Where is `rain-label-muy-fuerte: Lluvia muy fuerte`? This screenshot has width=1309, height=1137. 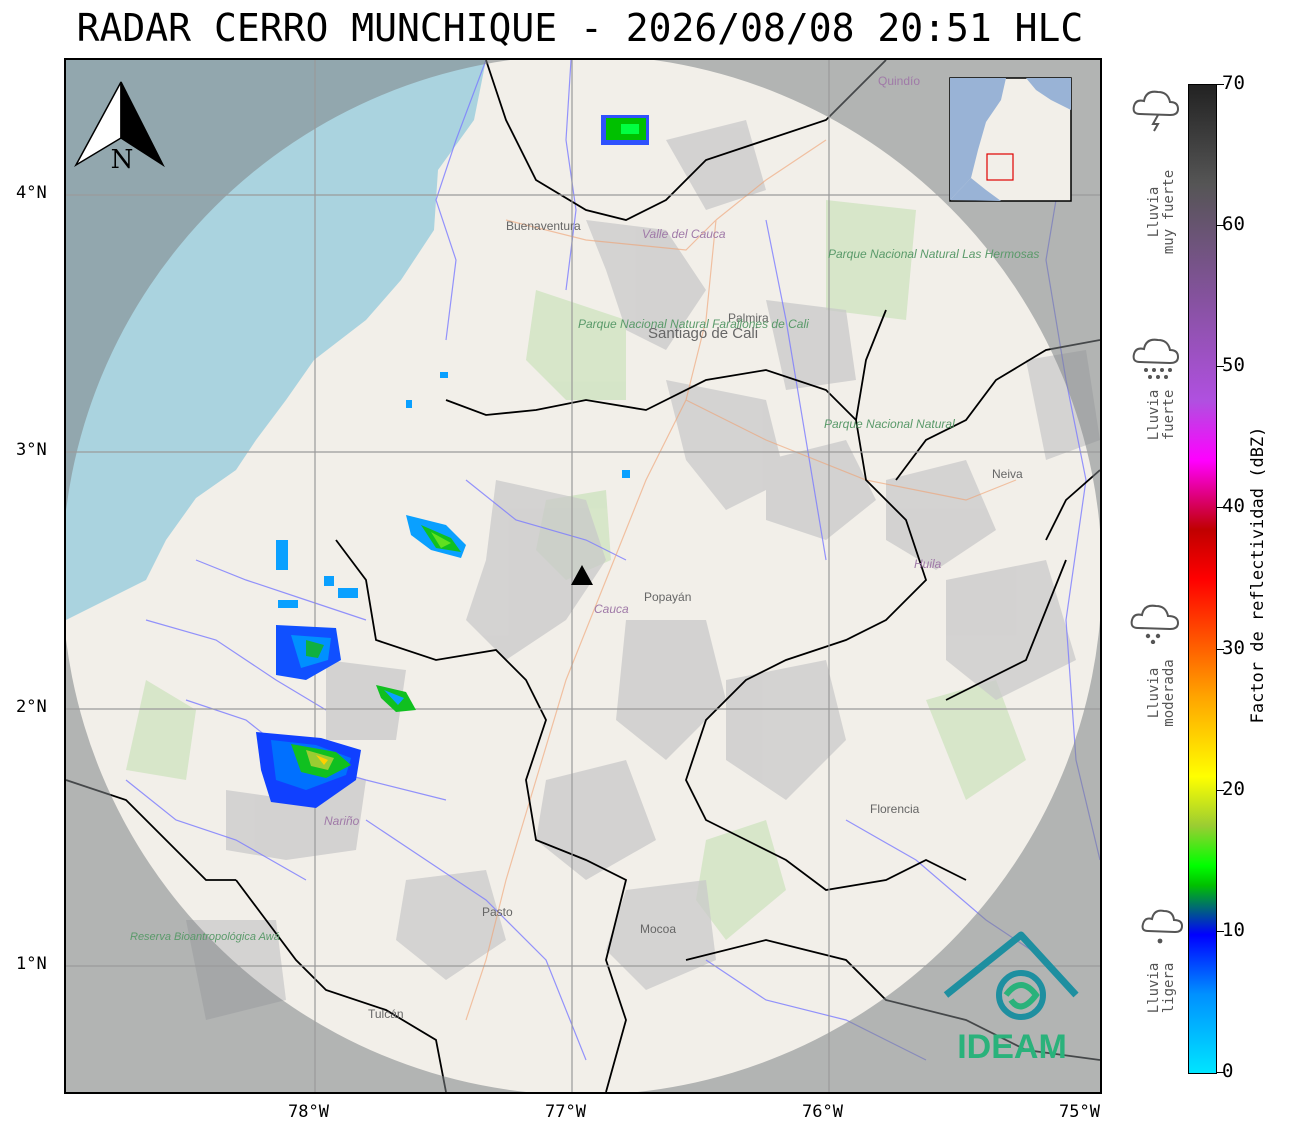
rain-label-muy-fuerte: Lluvia muy fuerte is located at coordinates (1161, 212).